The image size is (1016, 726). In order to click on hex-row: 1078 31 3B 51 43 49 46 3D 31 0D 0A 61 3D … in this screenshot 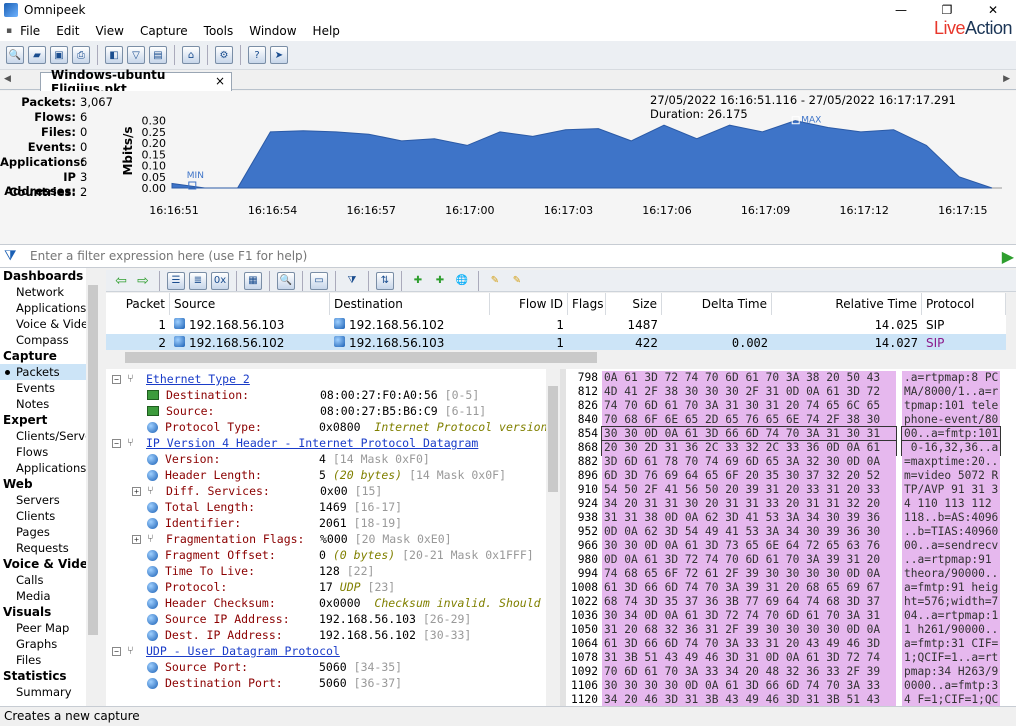, I will do `click(791, 658)`.